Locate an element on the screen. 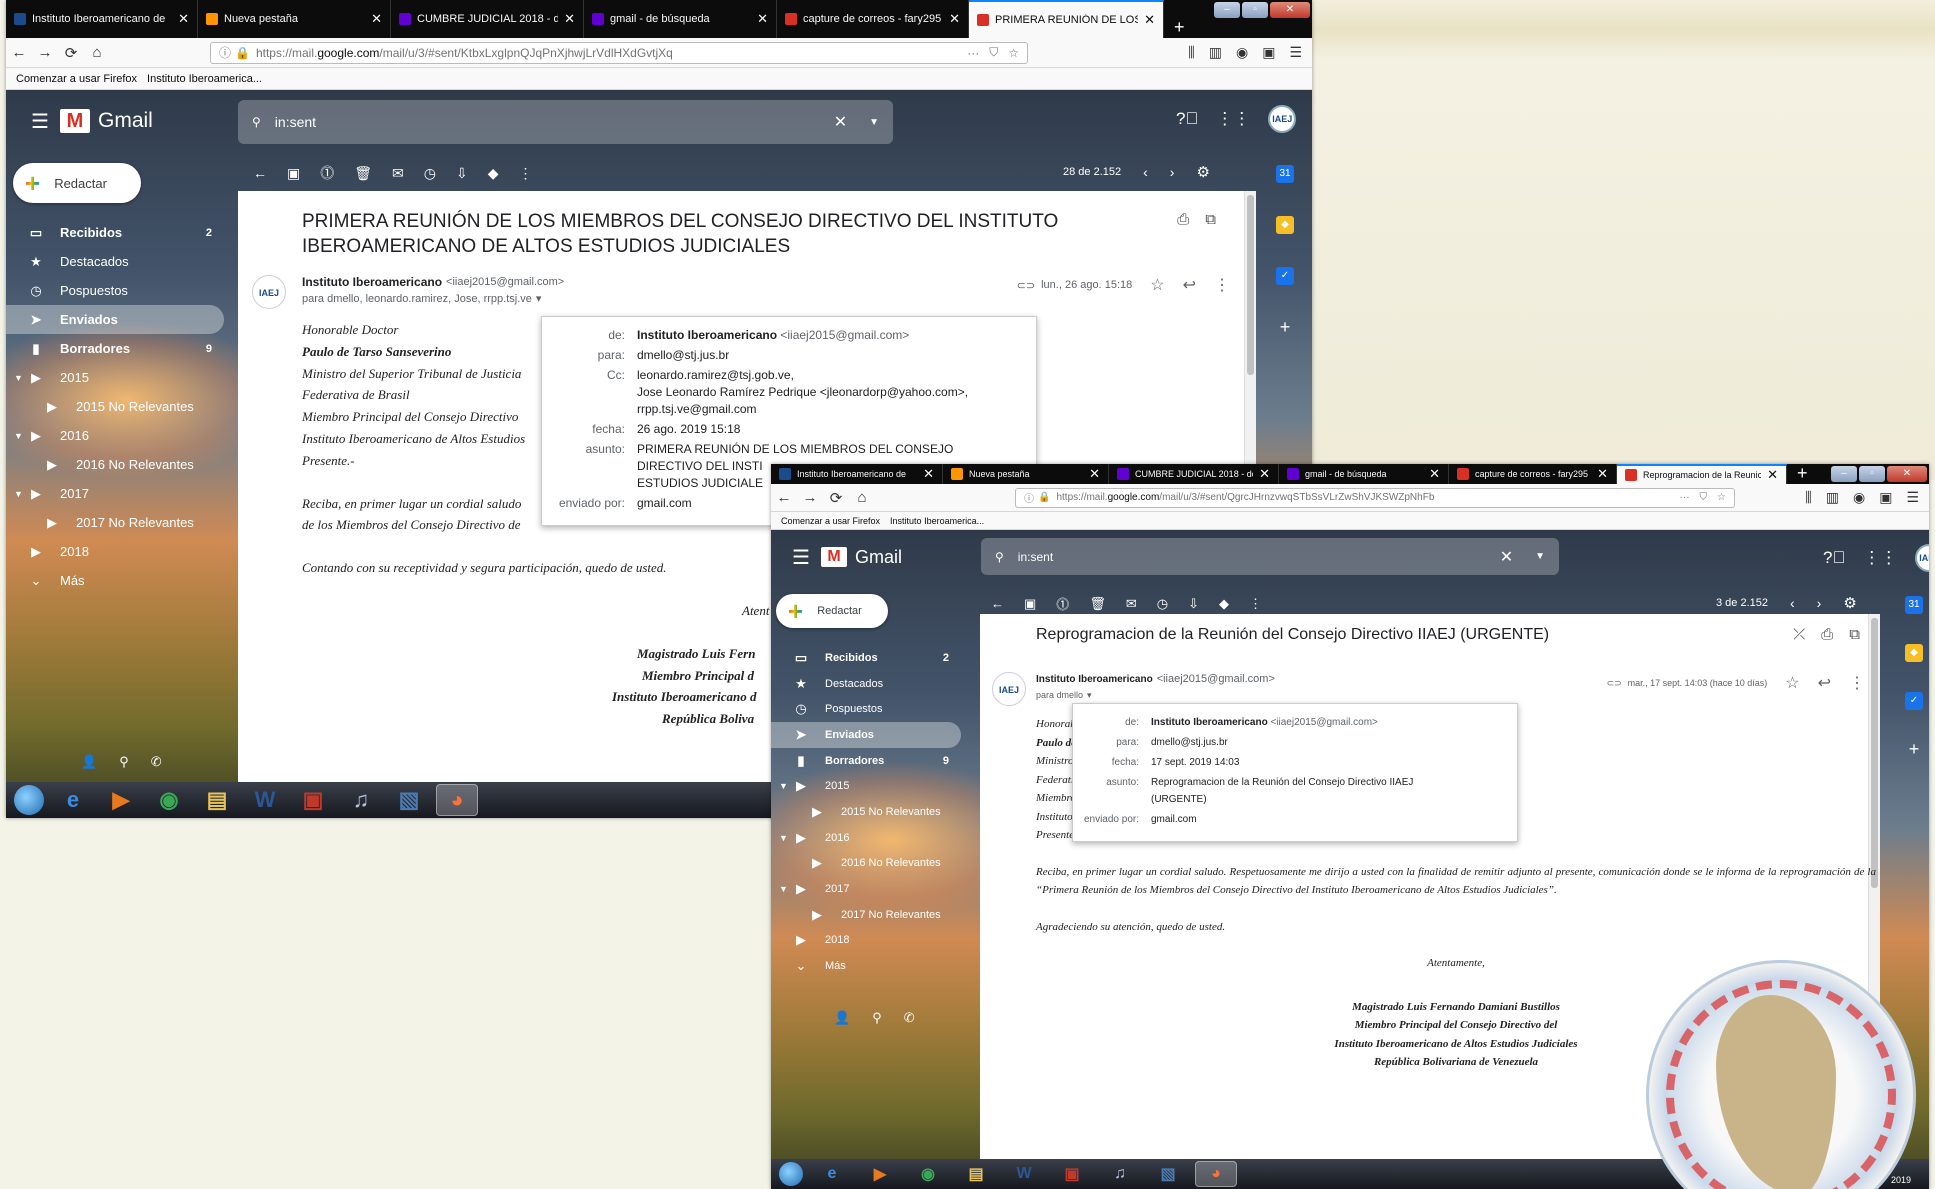  show-details-icon: ▾ is located at coordinates (1089, 695).